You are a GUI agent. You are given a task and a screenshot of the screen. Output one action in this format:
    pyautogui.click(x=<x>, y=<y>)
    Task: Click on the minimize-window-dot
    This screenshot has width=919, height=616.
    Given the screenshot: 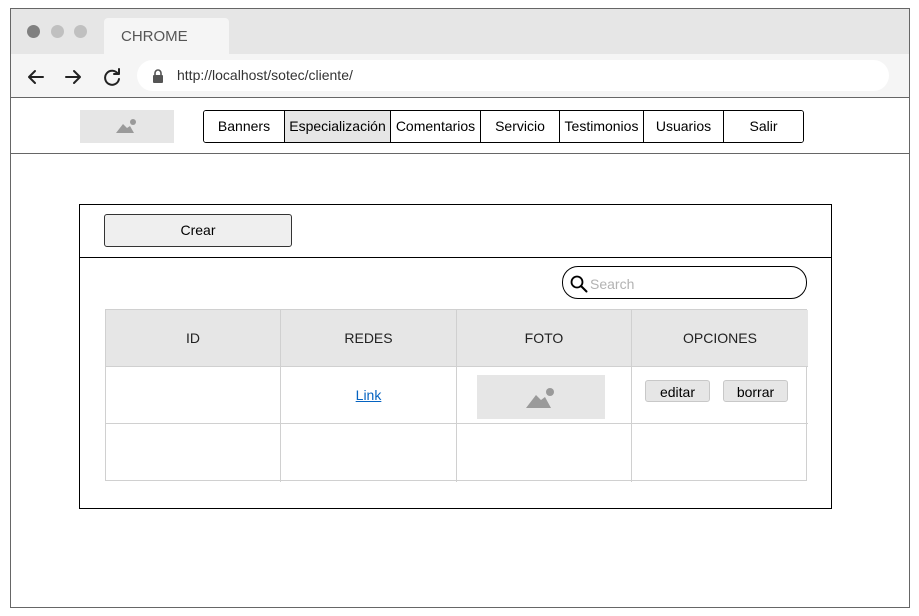 What is the action you would take?
    pyautogui.click(x=57, y=31)
    